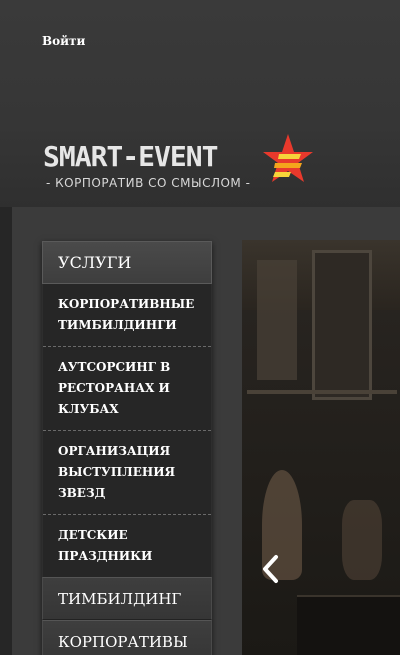 This screenshot has width=400, height=655. What do you see at coordinates (127, 262) in the screenshot?
I see `menu-heading-services: УСЛУГИ` at bounding box center [127, 262].